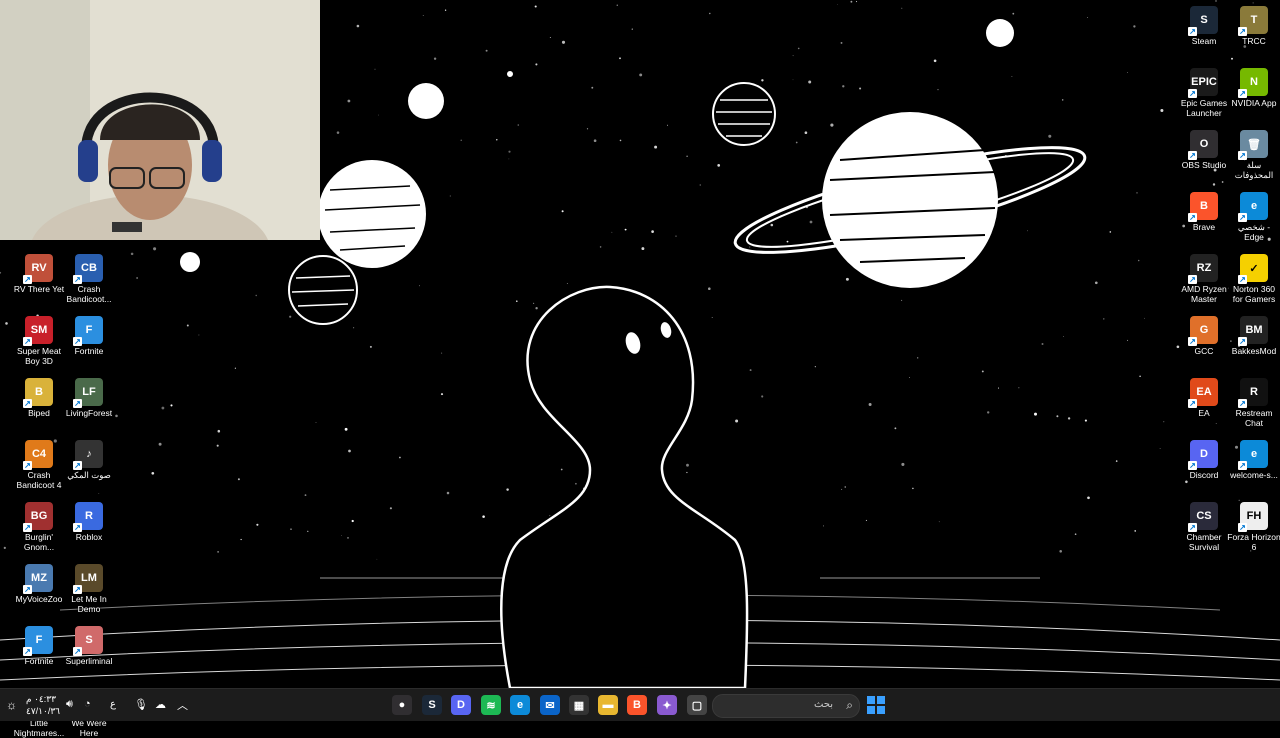 This screenshot has height=738, width=1280. I want to click on app-icon: EA ↗, so click(1203, 393).